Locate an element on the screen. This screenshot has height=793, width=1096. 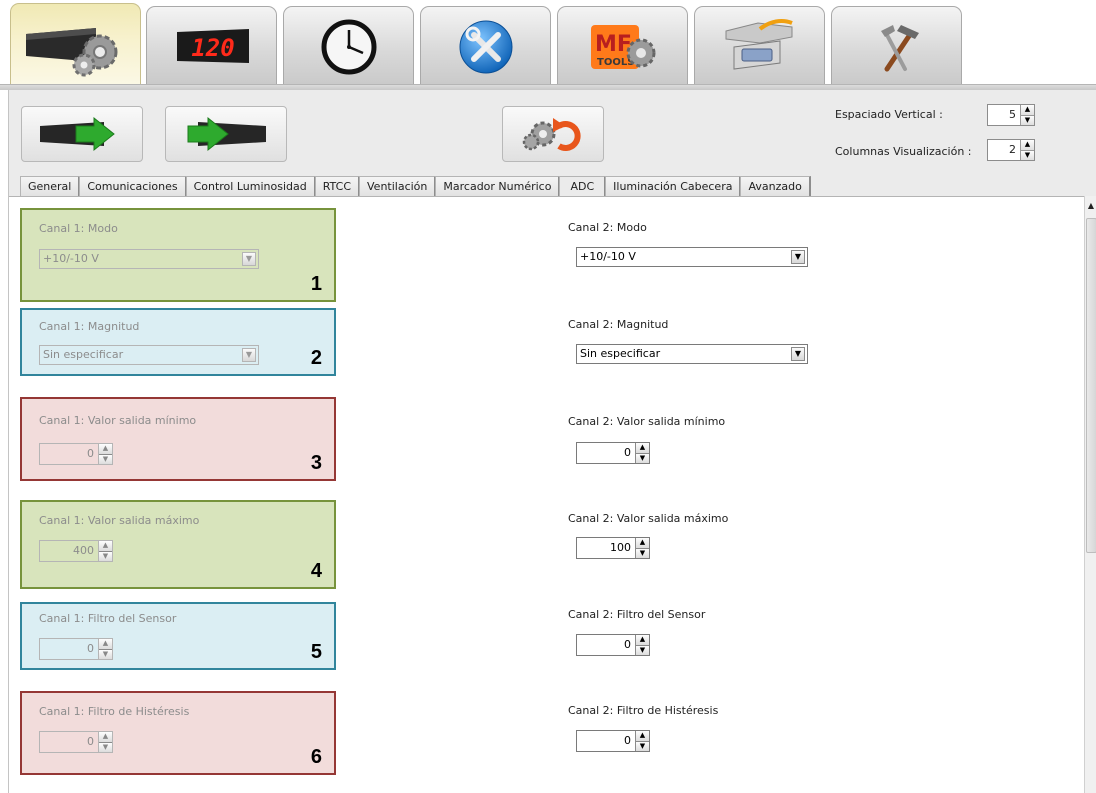
canal1-max-box: Canal 1: Valor salida máximo 400 ▲ ▼ 4 is located at coordinates (178, 544).